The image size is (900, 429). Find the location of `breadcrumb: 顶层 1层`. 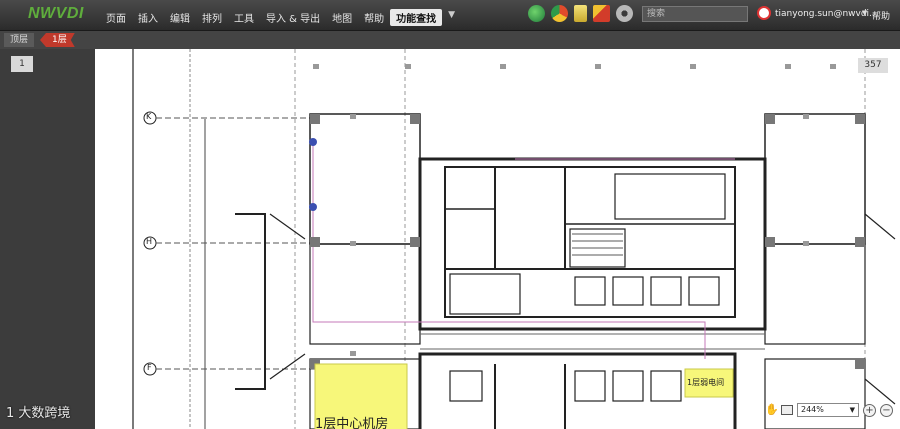

breadcrumb: 顶层 1层 is located at coordinates (450, 40).